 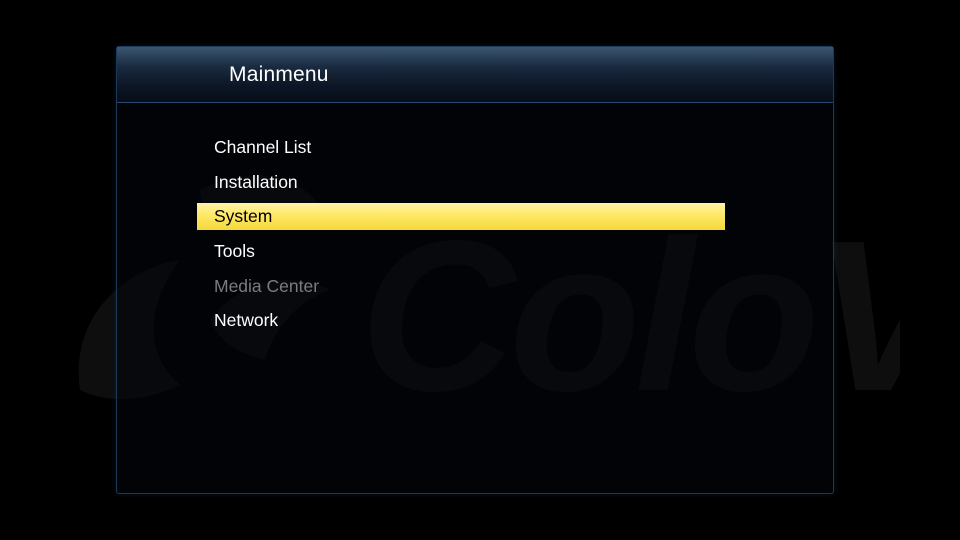 I want to click on page-title: Mainmenu, so click(x=279, y=74).